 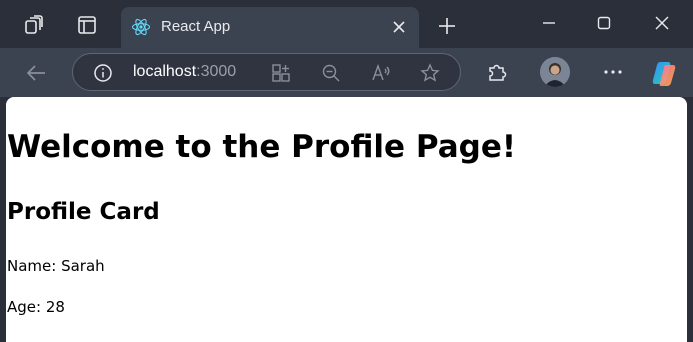 I want to click on read-aloud-icon, so click(x=381, y=73).